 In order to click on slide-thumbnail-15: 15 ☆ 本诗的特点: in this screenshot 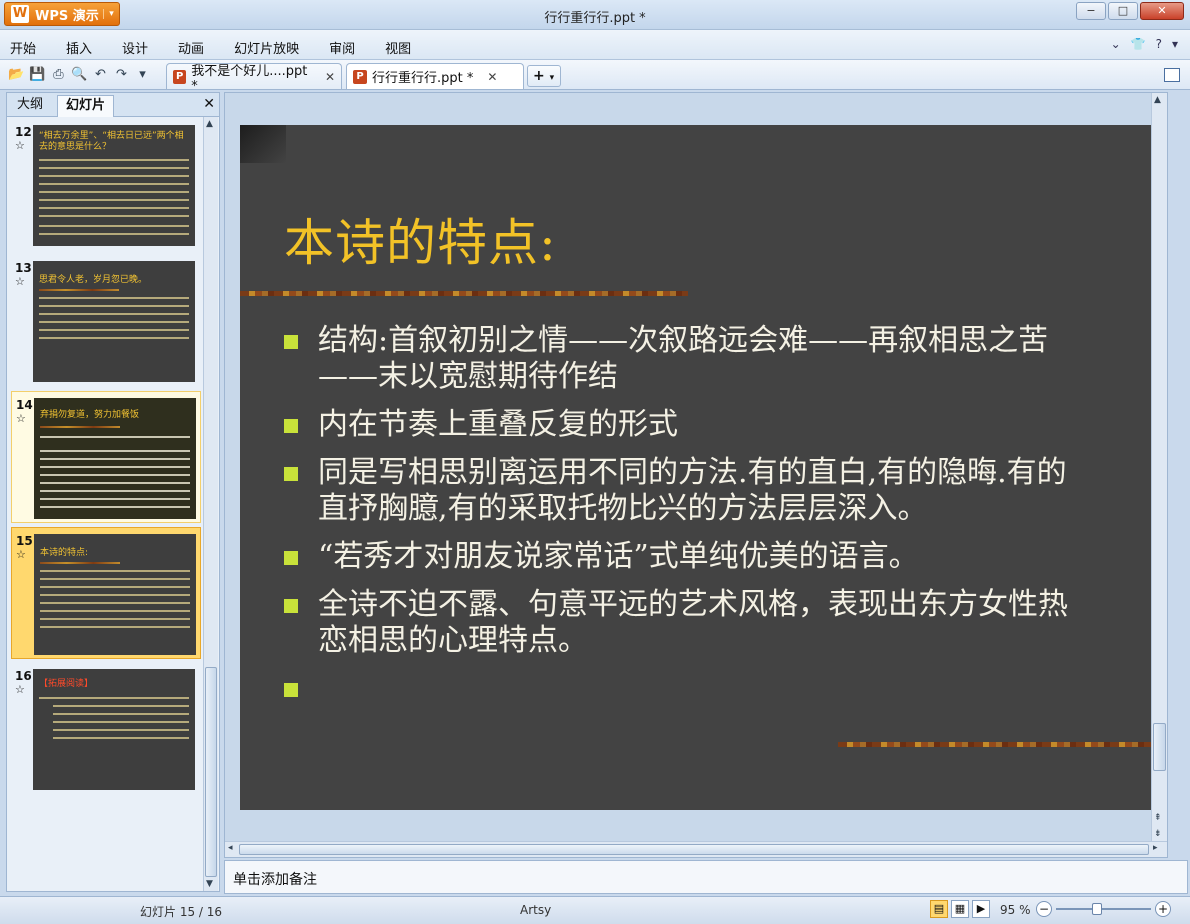, I will do `click(106, 593)`.